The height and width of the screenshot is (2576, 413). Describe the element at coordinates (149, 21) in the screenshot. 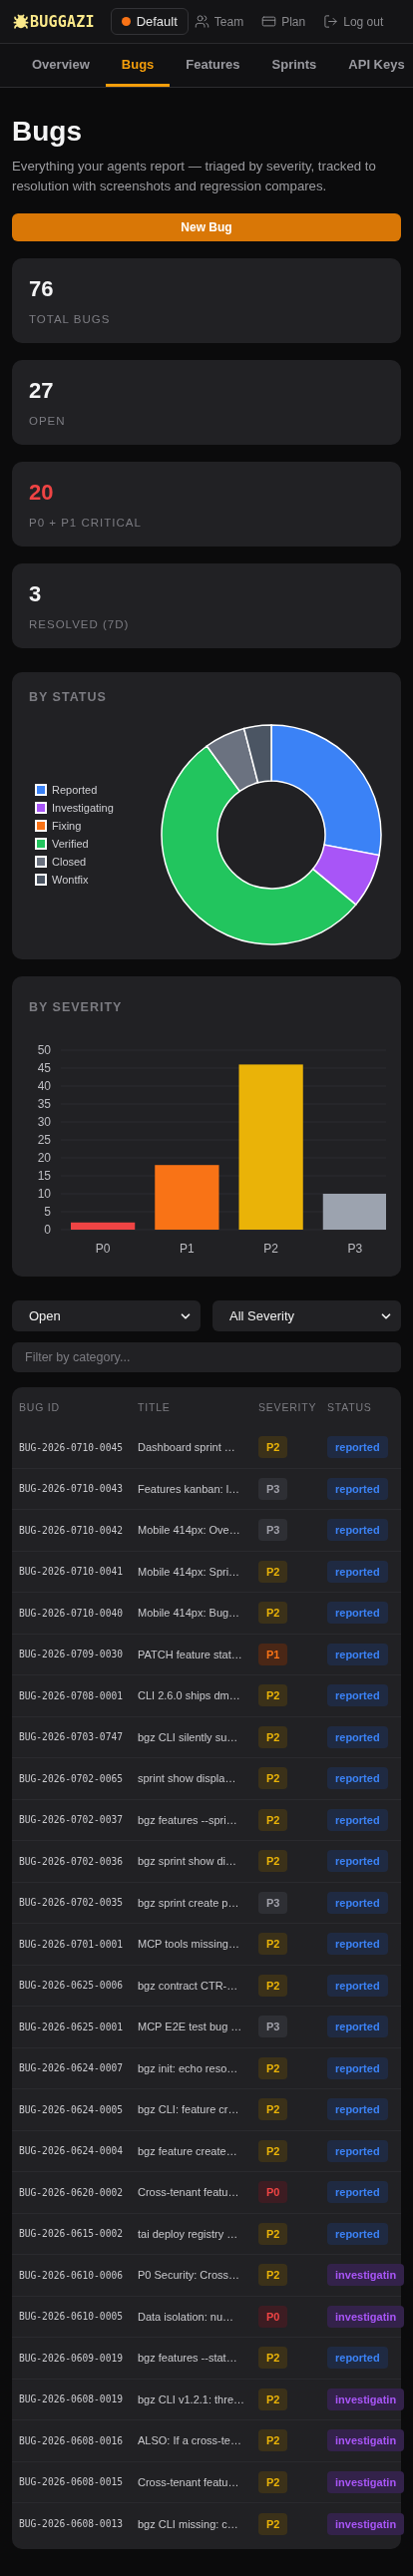

I see `workspace-selector: Default` at that location.